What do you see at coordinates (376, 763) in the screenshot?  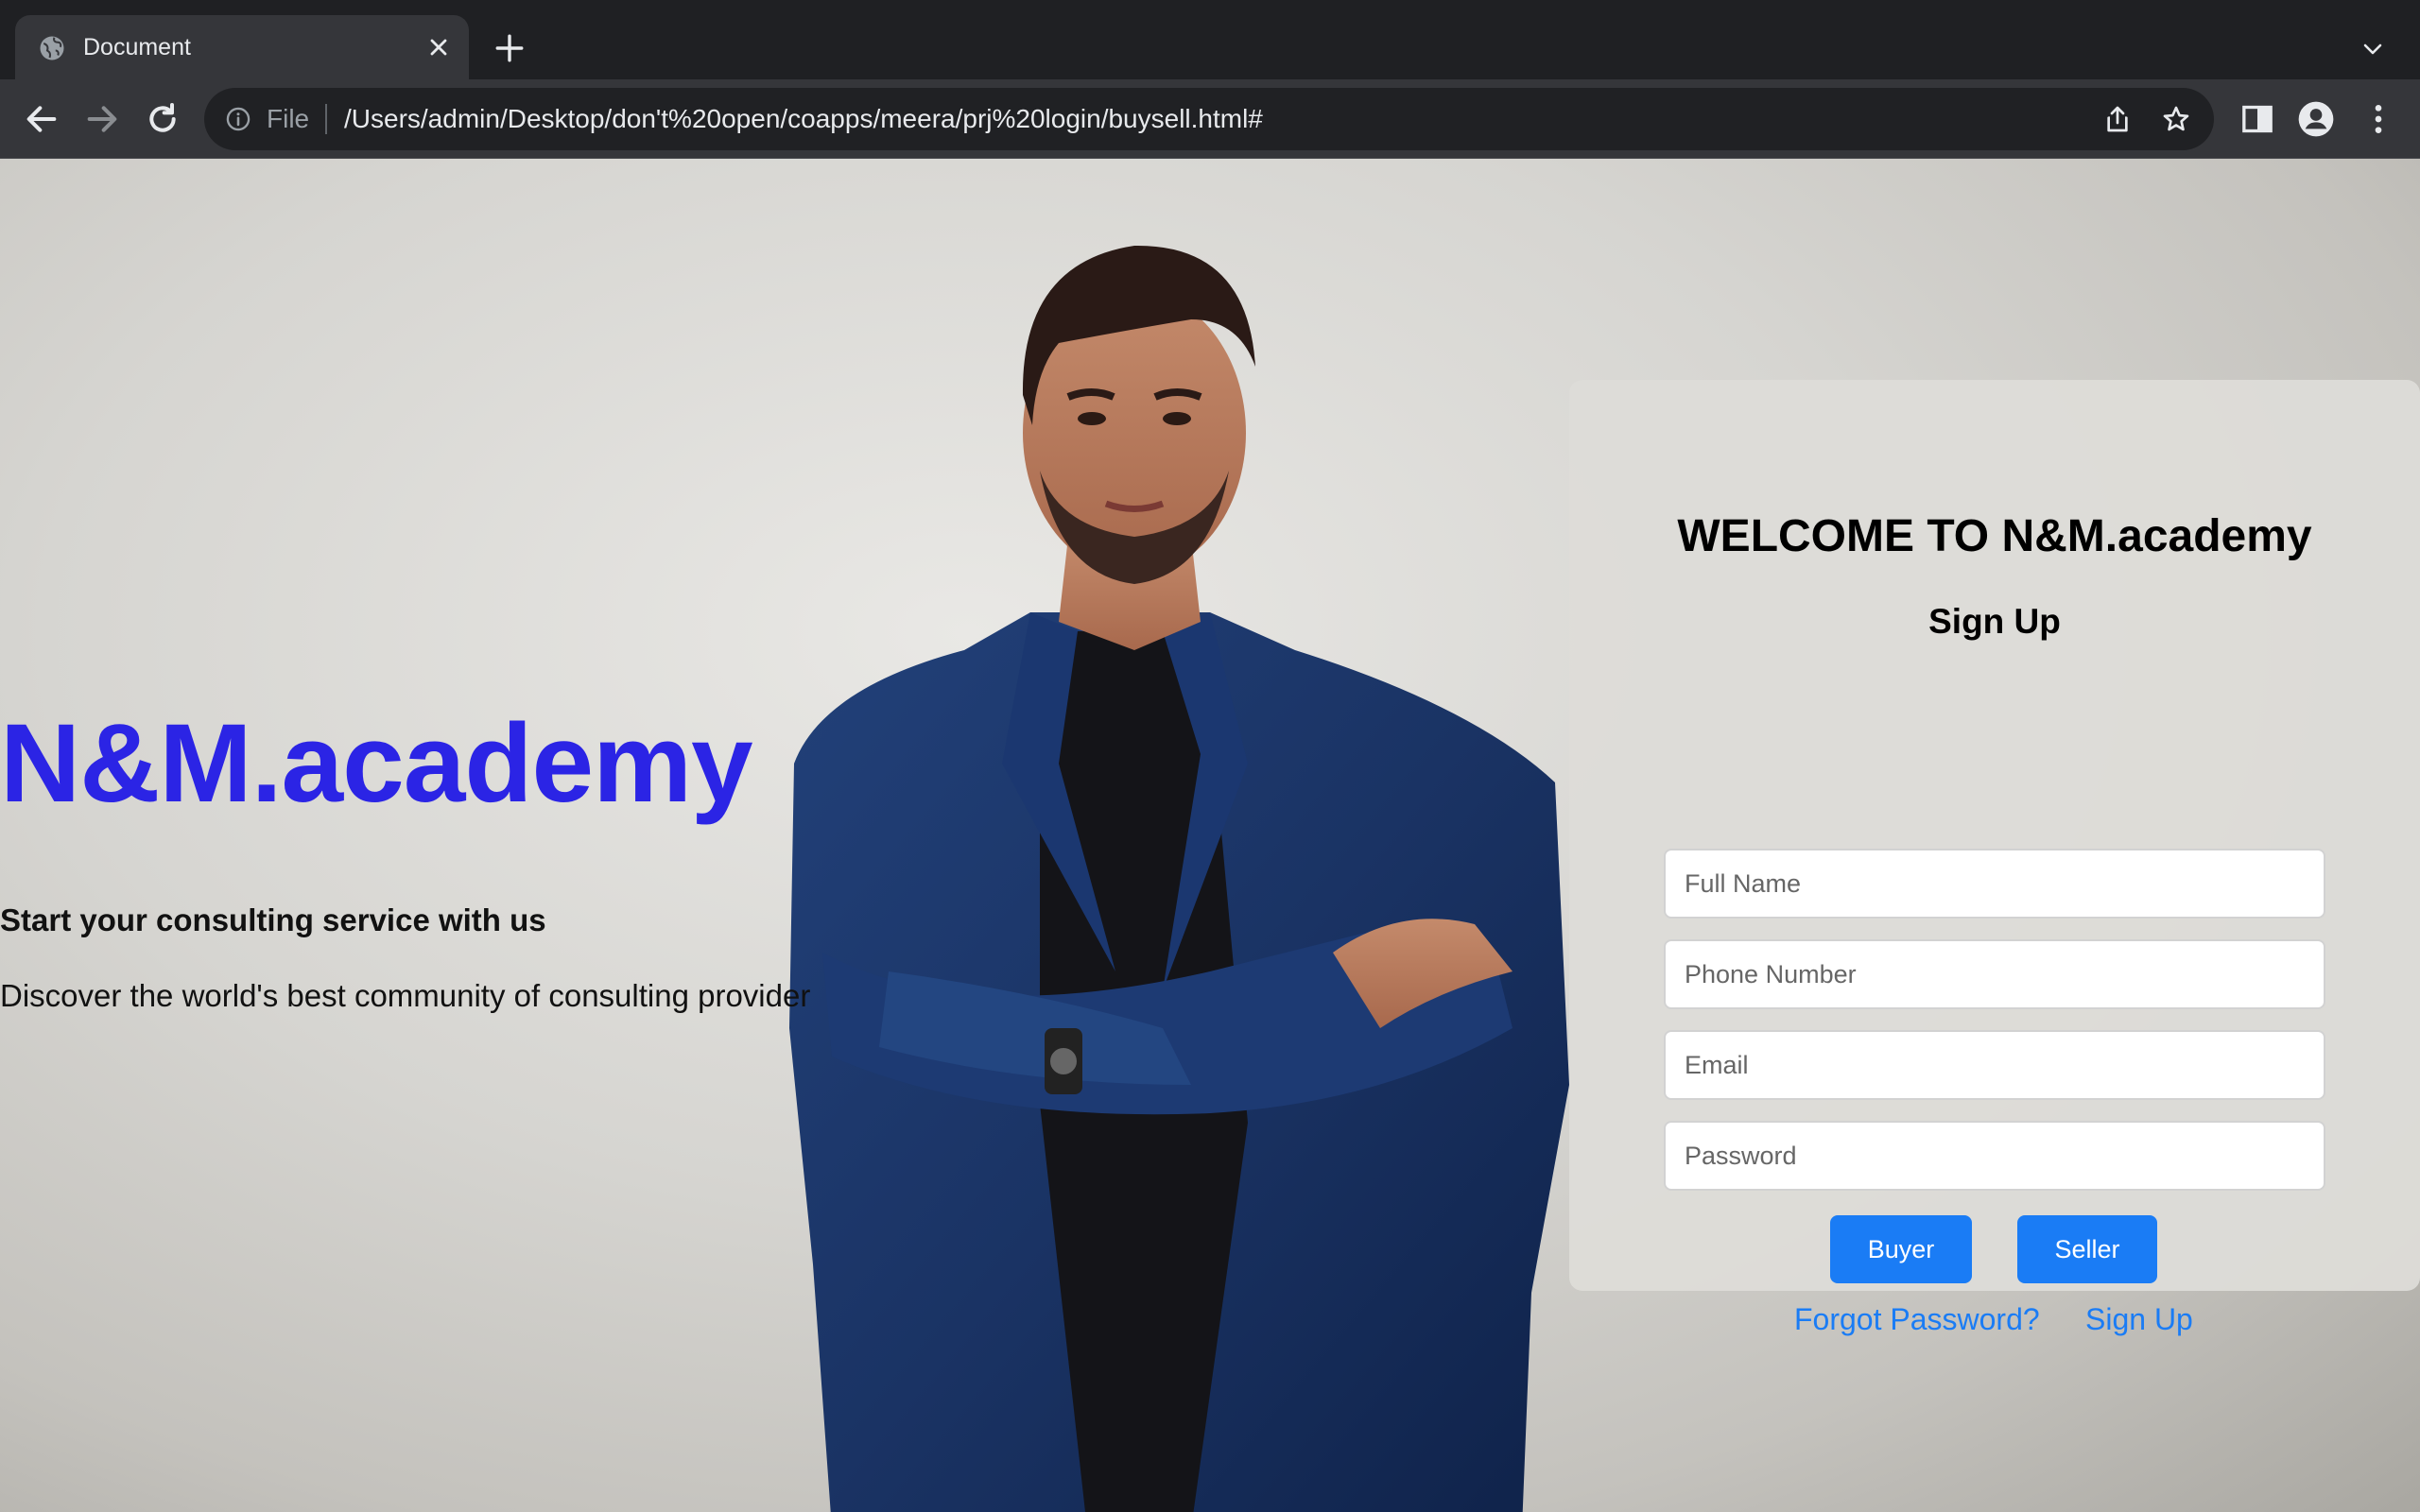 I see `brand-title: N&M.academy` at bounding box center [376, 763].